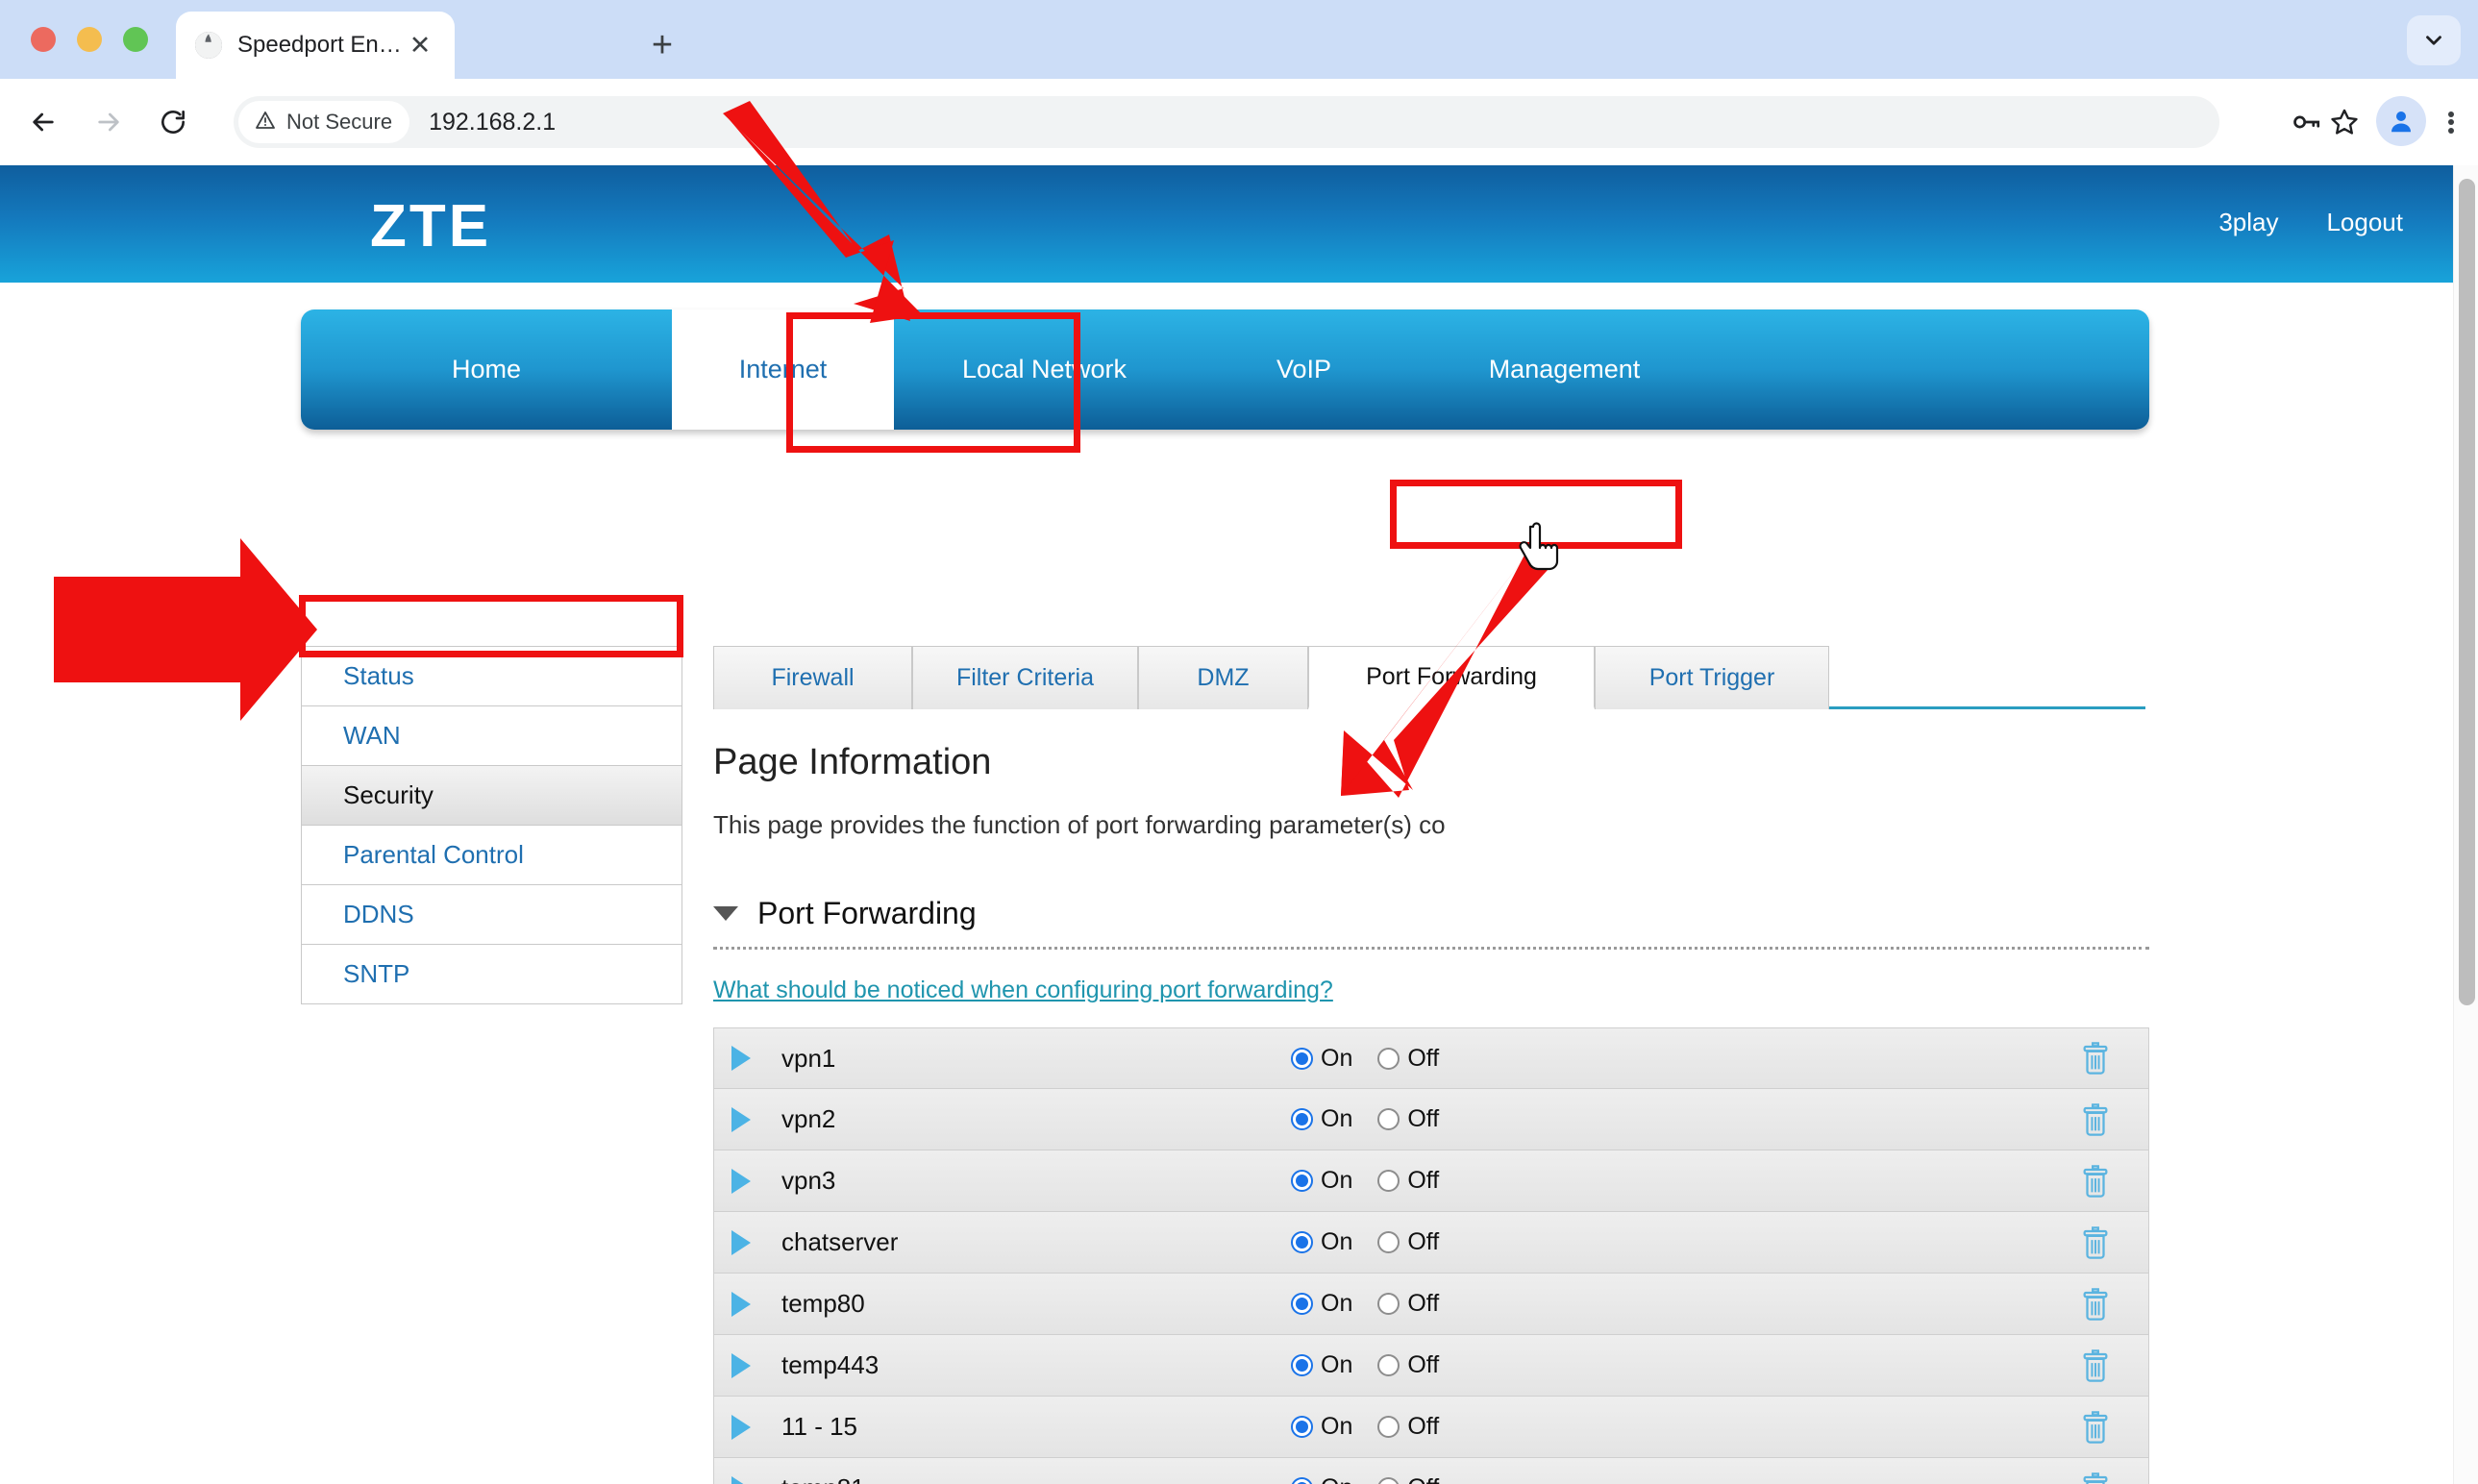  I want to click on reload-icon, so click(173, 122).